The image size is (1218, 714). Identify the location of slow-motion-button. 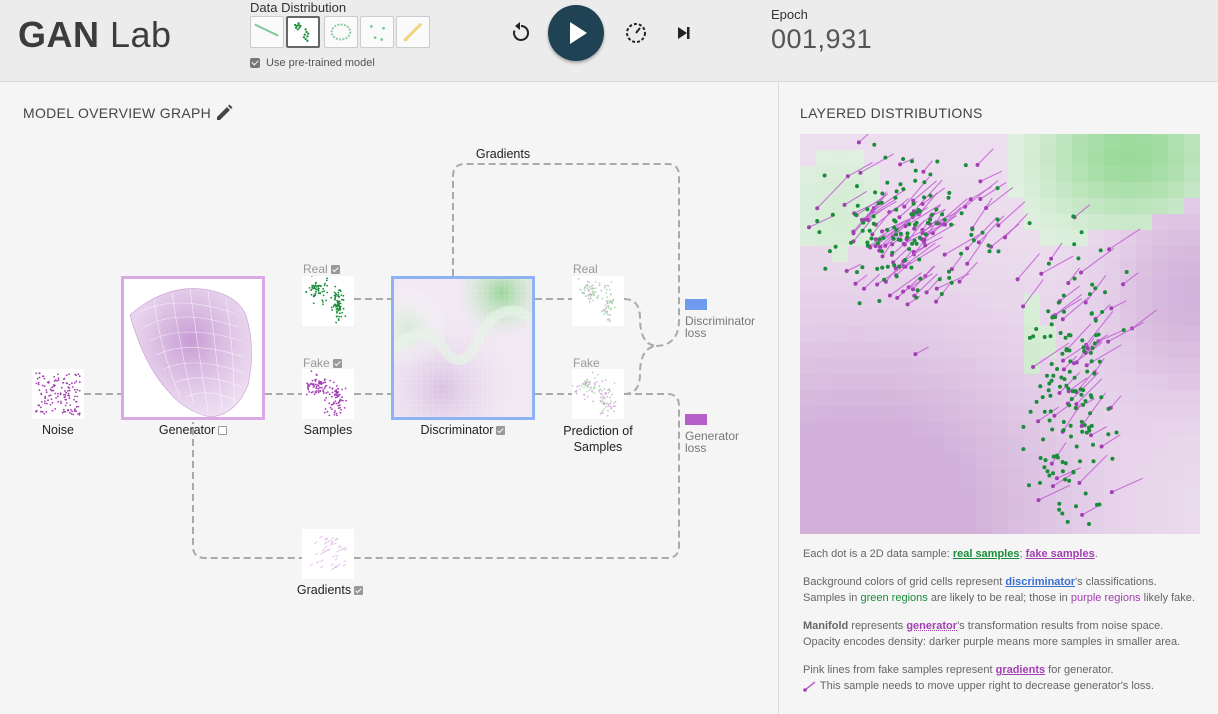
(636, 33).